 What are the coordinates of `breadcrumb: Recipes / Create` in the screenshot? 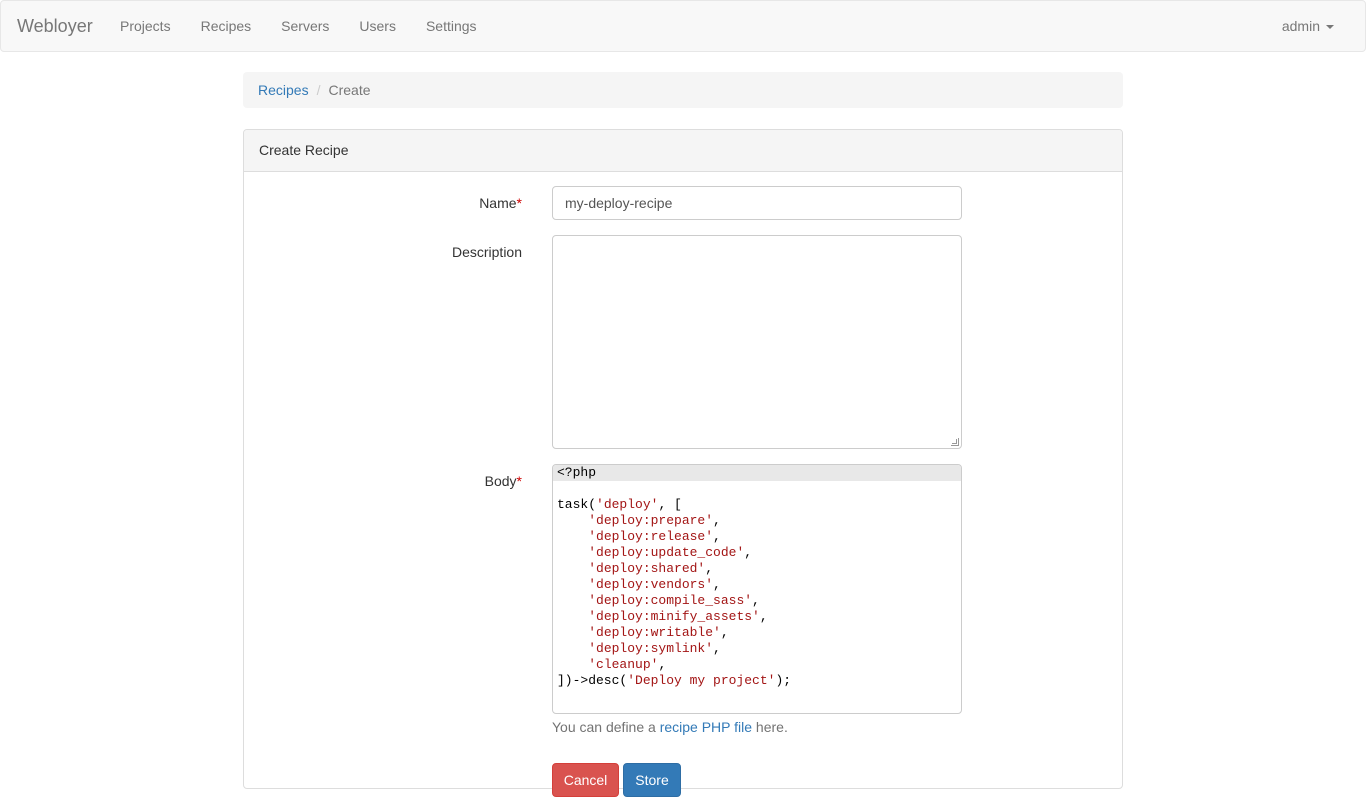 It's located at (683, 90).